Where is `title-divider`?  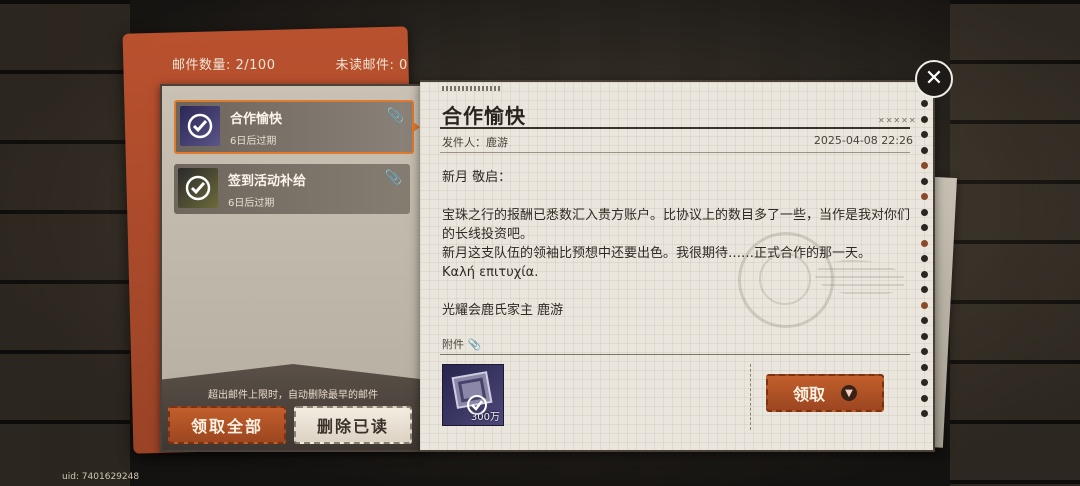 title-divider is located at coordinates (675, 128).